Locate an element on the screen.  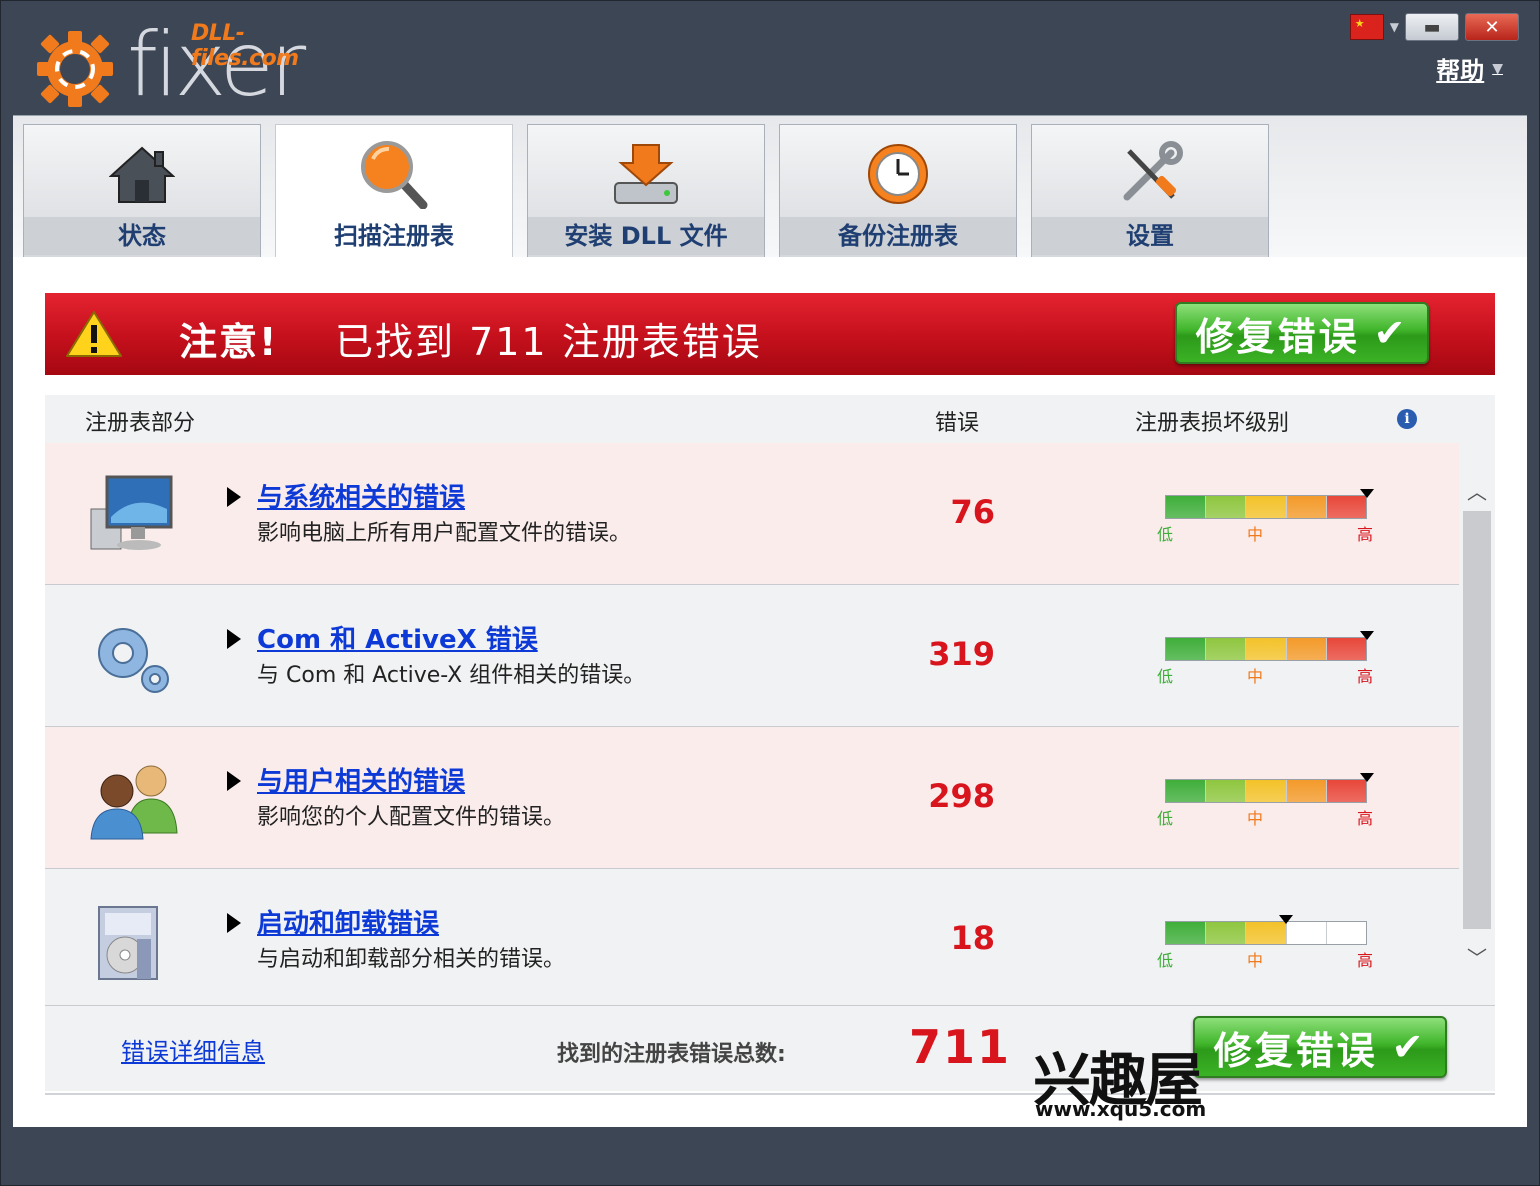
language-chevron-down-icon: ▼ is located at coordinates (1394, 27).